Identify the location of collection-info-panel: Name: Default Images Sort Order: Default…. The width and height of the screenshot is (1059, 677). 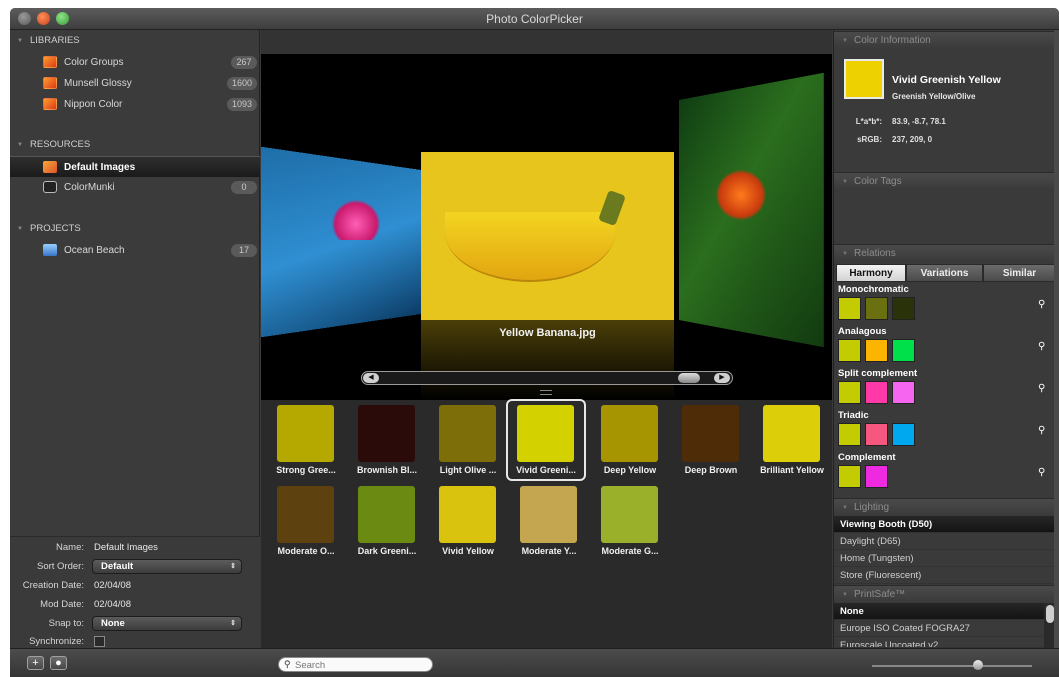
(135, 592).